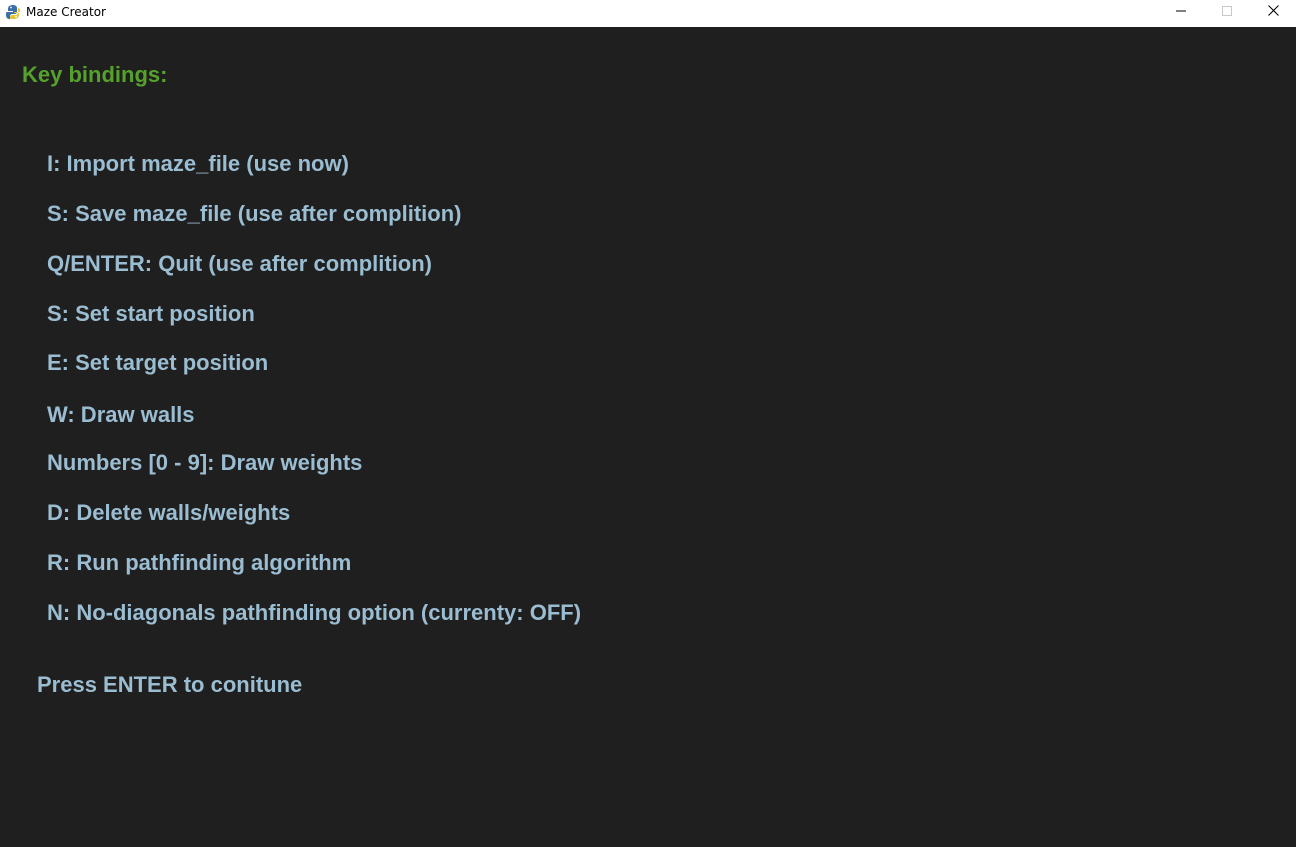  Describe the element at coordinates (169, 512) in the screenshot. I see `binding-delete: D: Delete walls/weights` at that location.